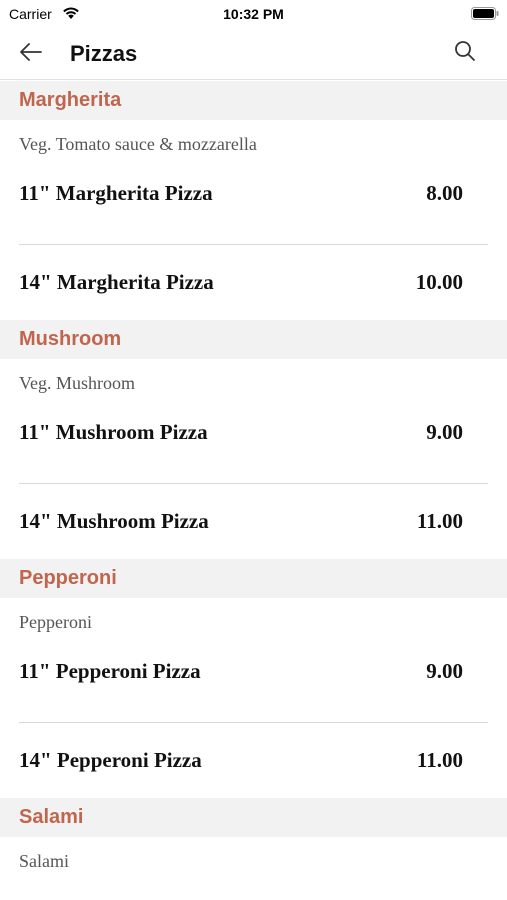 This screenshot has width=507, height=900. Describe the element at coordinates (253, 445) in the screenshot. I see `menu-item: 11" Mushroom Pizza 9.00` at that location.